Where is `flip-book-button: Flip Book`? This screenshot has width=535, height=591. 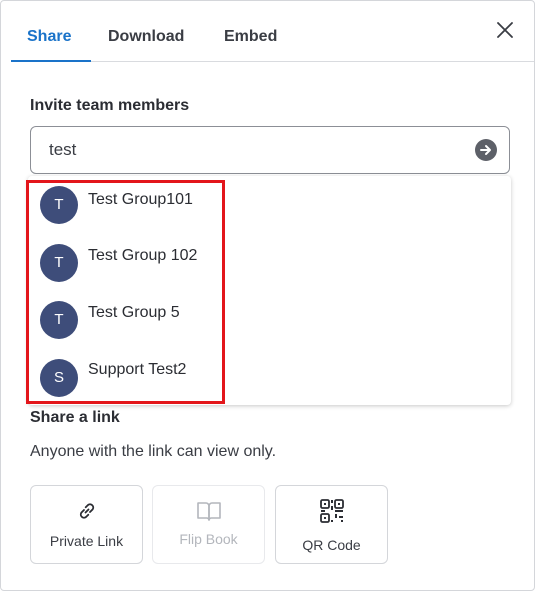 flip-book-button: Flip Book is located at coordinates (208, 524).